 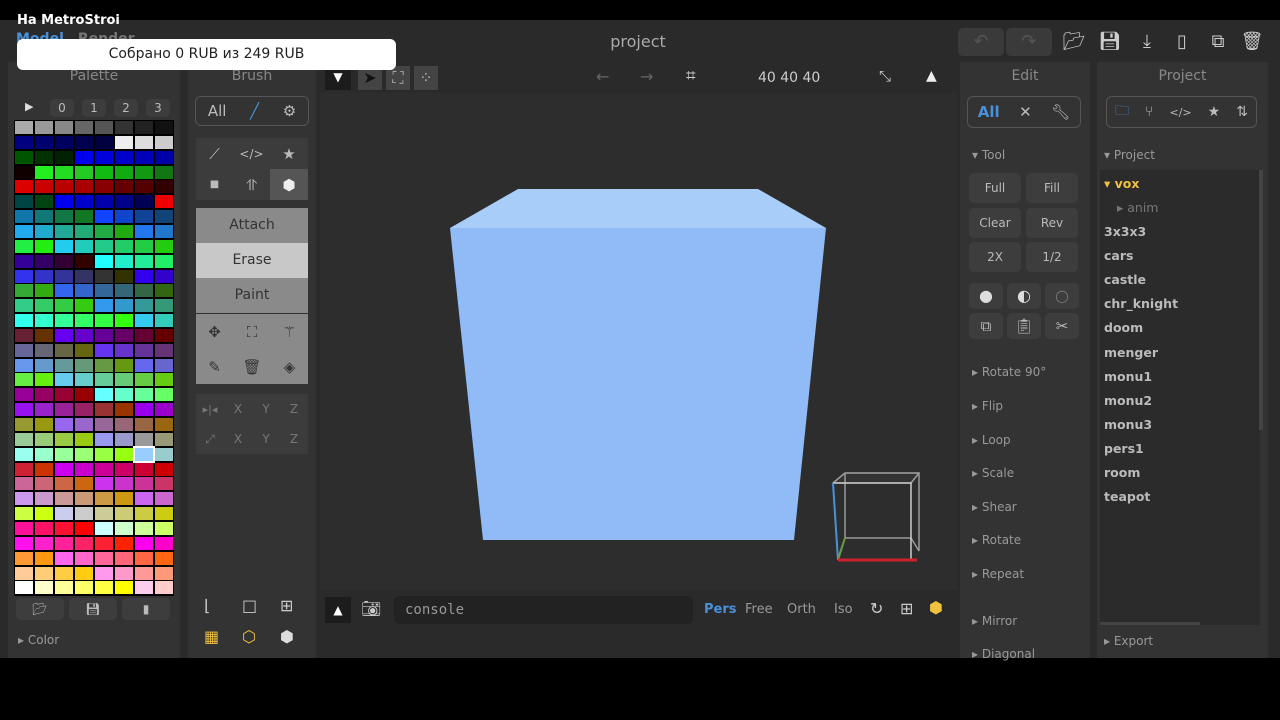 I want to click on voxel-brush-icon: ■, so click(x=214, y=184).